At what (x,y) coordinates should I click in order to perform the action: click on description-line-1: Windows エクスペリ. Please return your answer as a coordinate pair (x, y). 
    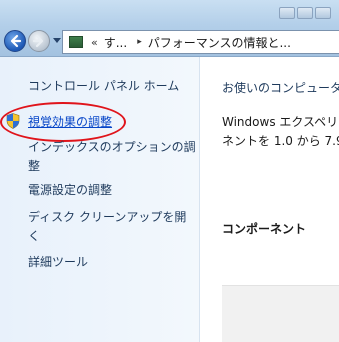
    Looking at the image, I should click on (280, 122).